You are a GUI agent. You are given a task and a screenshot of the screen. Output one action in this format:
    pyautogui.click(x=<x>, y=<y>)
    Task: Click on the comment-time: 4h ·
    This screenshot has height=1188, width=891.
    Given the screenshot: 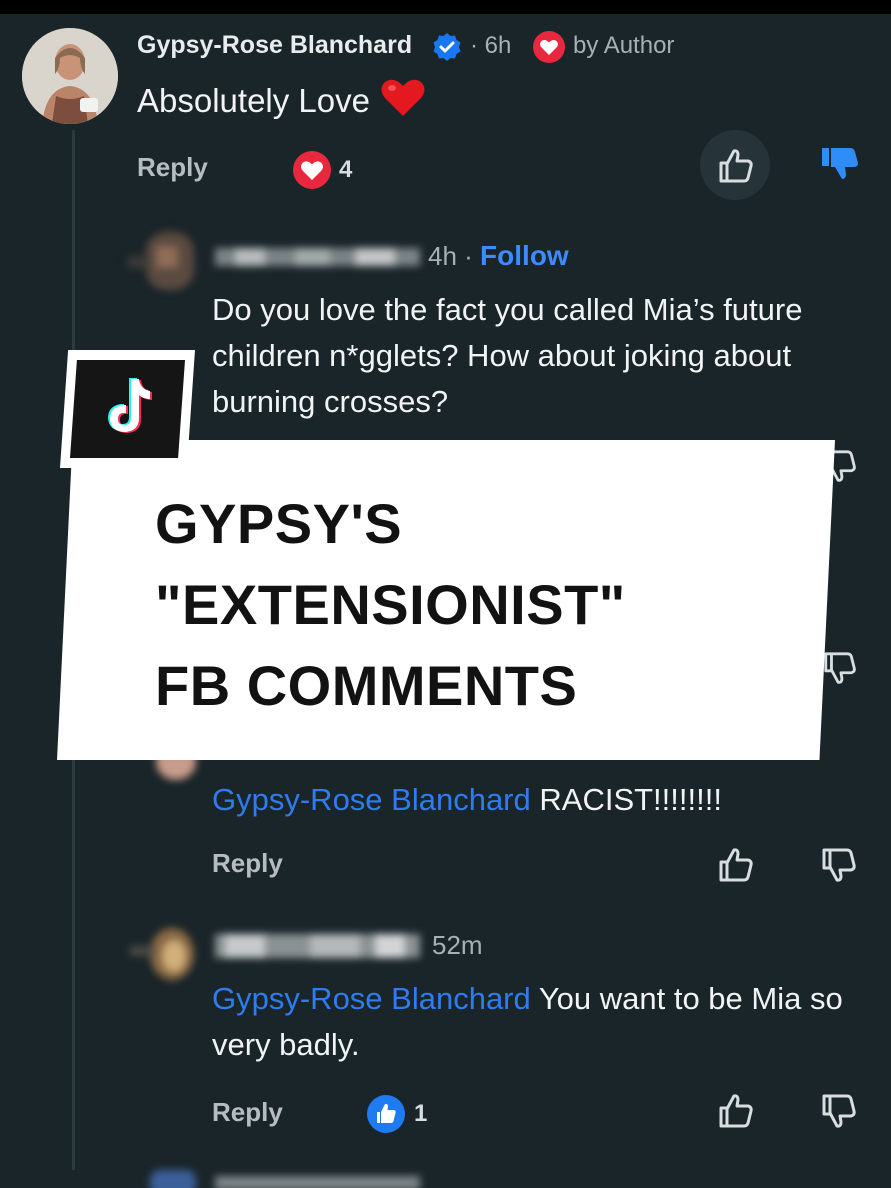 What is the action you would take?
    pyautogui.click(x=450, y=256)
    